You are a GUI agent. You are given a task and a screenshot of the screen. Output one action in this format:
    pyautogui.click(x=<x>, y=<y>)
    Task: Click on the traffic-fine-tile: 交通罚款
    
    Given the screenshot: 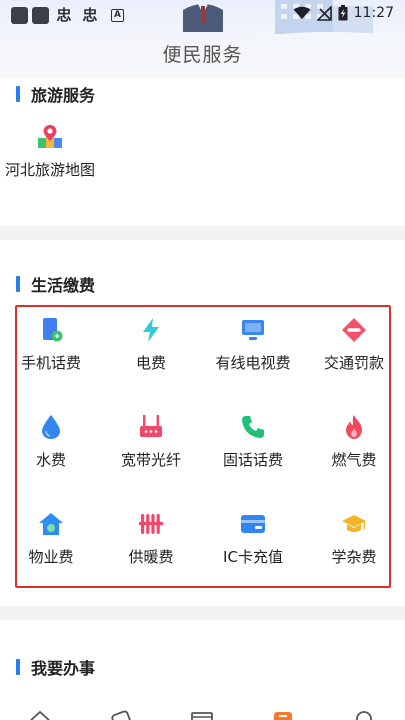 What is the action you would take?
    pyautogui.click(x=354, y=345)
    